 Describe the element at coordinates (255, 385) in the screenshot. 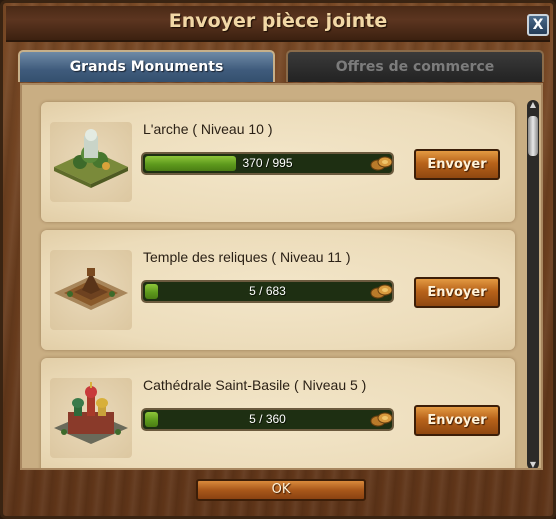

I see `monument-name: Cathédrale Saint-Basile ( Niveau 5 )` at that location.